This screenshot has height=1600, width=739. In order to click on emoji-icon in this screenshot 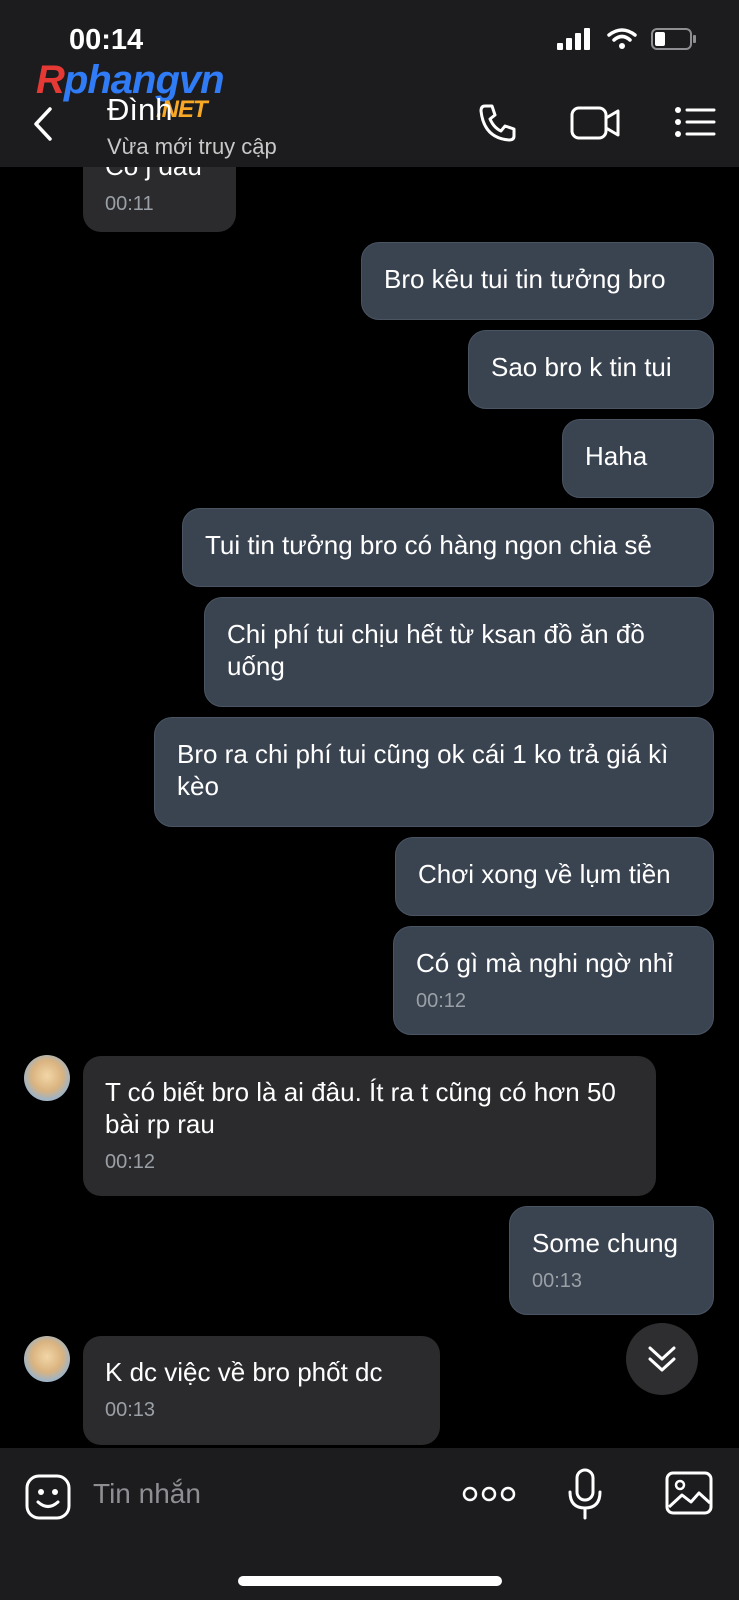, I will do `click(48, 1497)`.